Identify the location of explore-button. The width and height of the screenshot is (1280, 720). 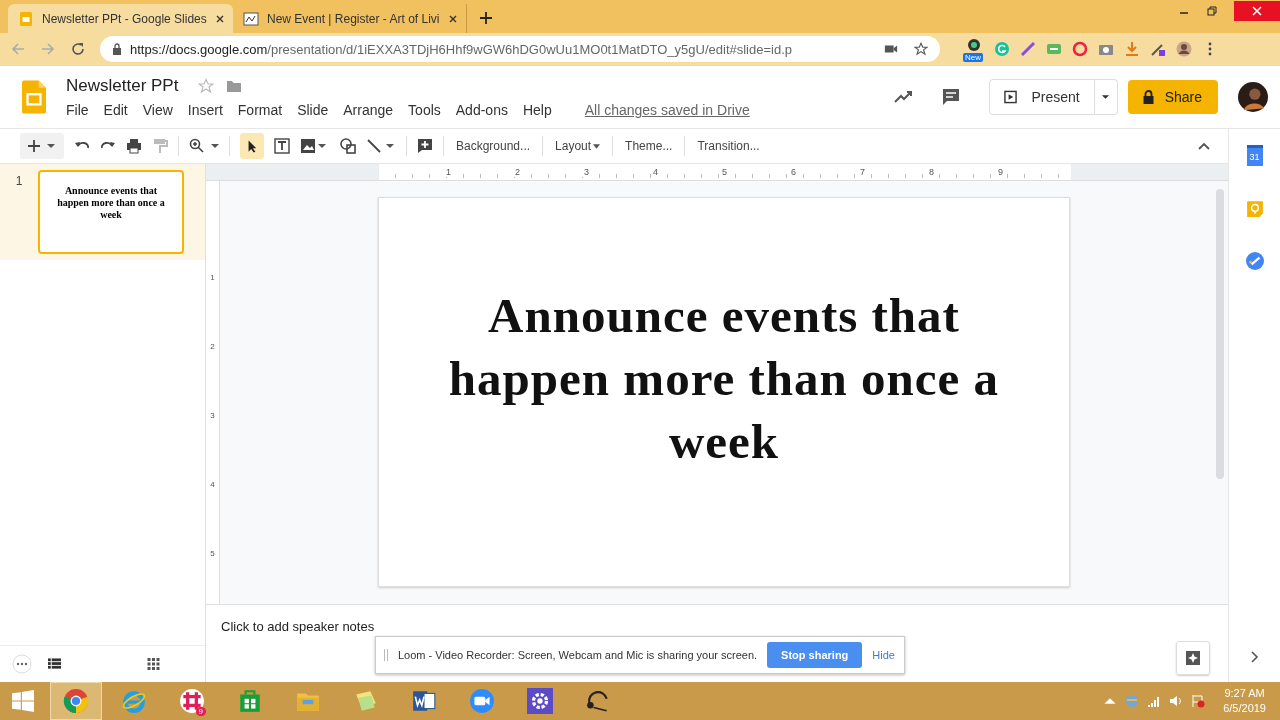
(1193, 658).